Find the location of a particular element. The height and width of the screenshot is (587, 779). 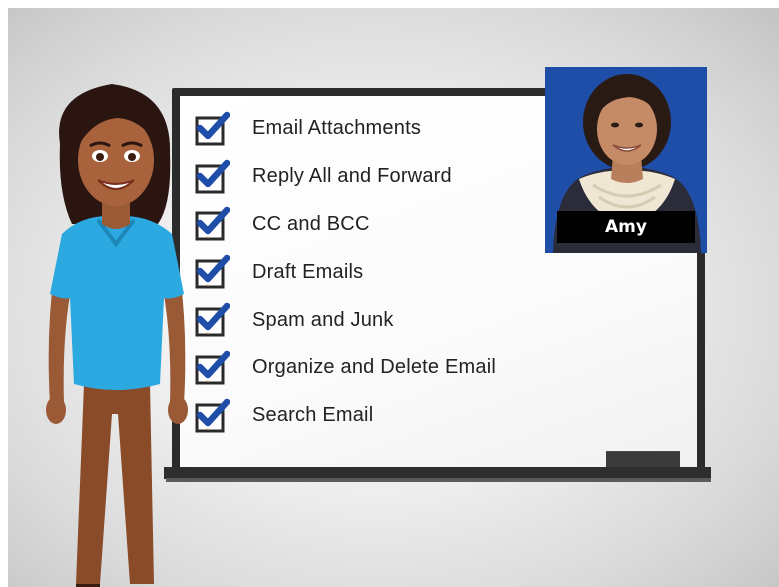

checklist-item-label: Reply All and Forward is located at coordinates (352, 176).